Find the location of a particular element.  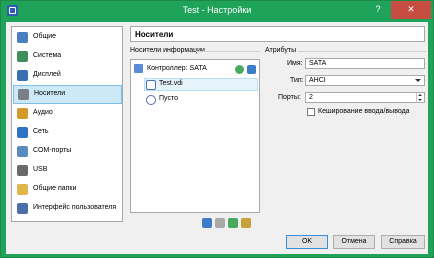

sidebar-item-label: USB is located at coordinates (40, 169).